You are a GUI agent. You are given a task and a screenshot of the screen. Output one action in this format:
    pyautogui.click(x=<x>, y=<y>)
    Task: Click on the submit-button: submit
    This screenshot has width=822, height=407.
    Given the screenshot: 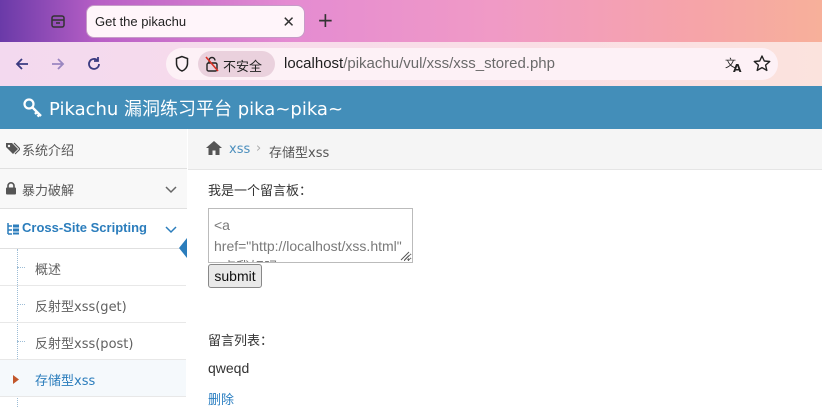 What is the action you would take?
    pyautogui.click(x=235, y=276)
    